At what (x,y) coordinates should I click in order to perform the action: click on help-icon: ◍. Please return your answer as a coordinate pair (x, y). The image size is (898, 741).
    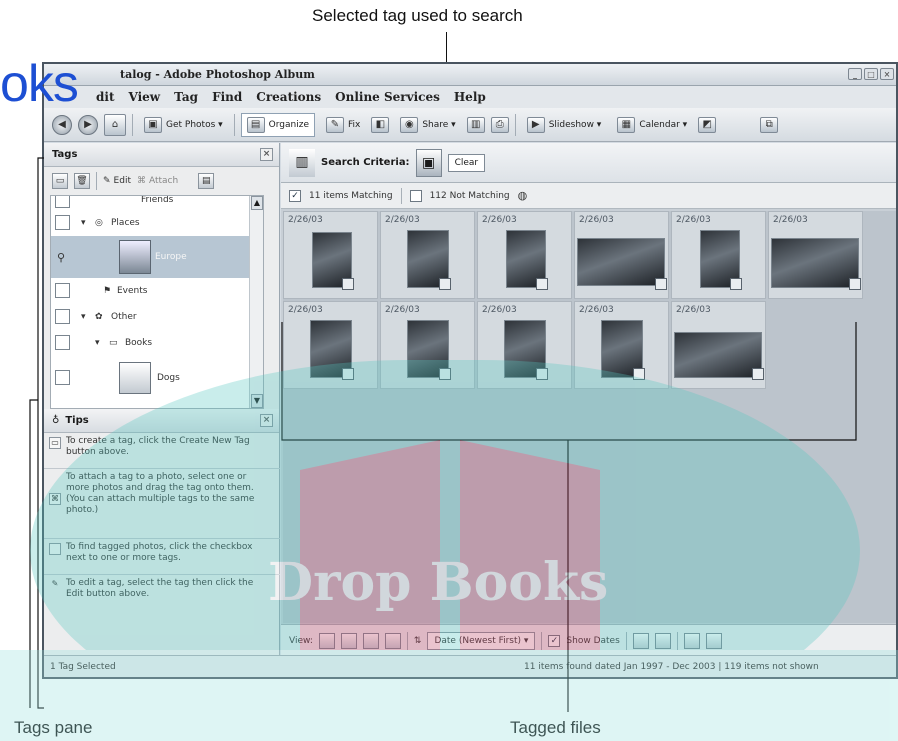
    Looking at the image, I should click on (523, 195).